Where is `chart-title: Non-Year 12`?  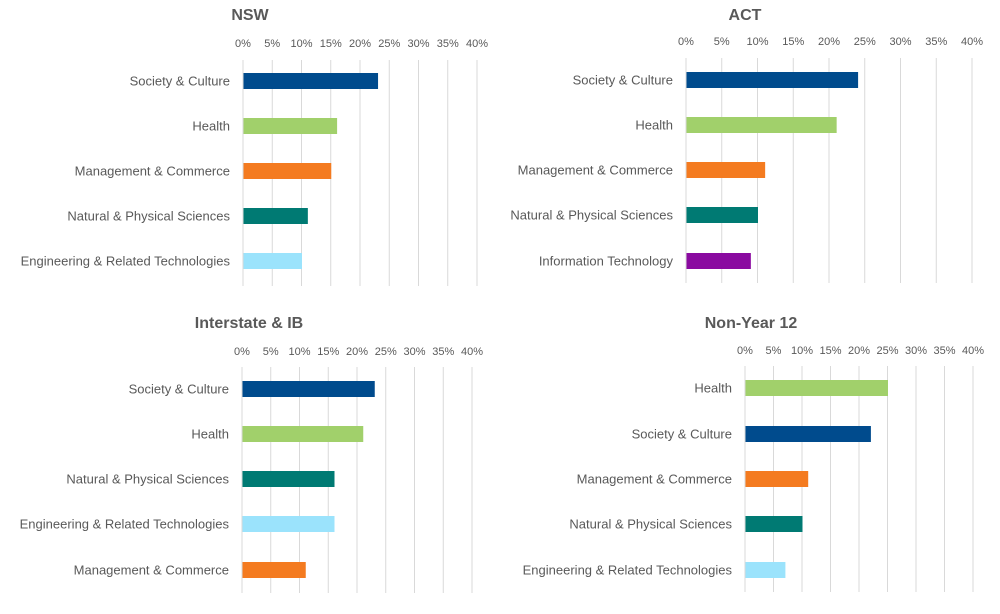
chart-title: Non-Year 12 is located at coordinates (751, 323).